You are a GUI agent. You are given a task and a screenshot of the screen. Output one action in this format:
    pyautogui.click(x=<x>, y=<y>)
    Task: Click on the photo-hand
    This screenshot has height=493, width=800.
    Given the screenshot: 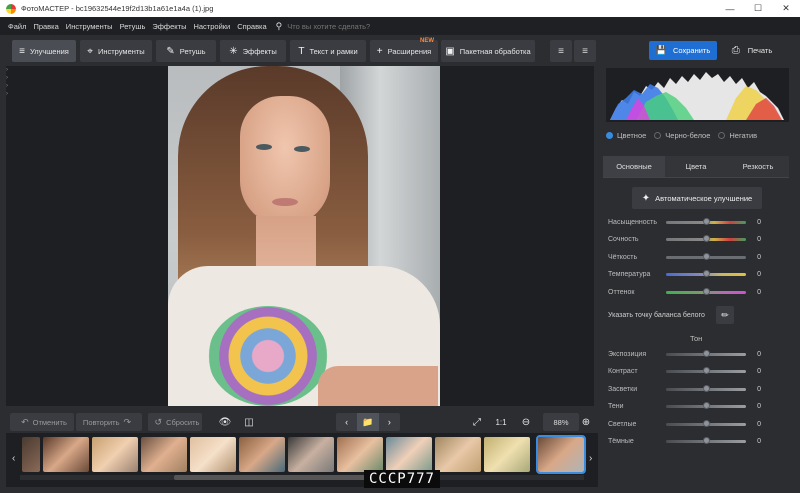 What is the action you would take?
    pyautogui.click(x=378, y=386)
    